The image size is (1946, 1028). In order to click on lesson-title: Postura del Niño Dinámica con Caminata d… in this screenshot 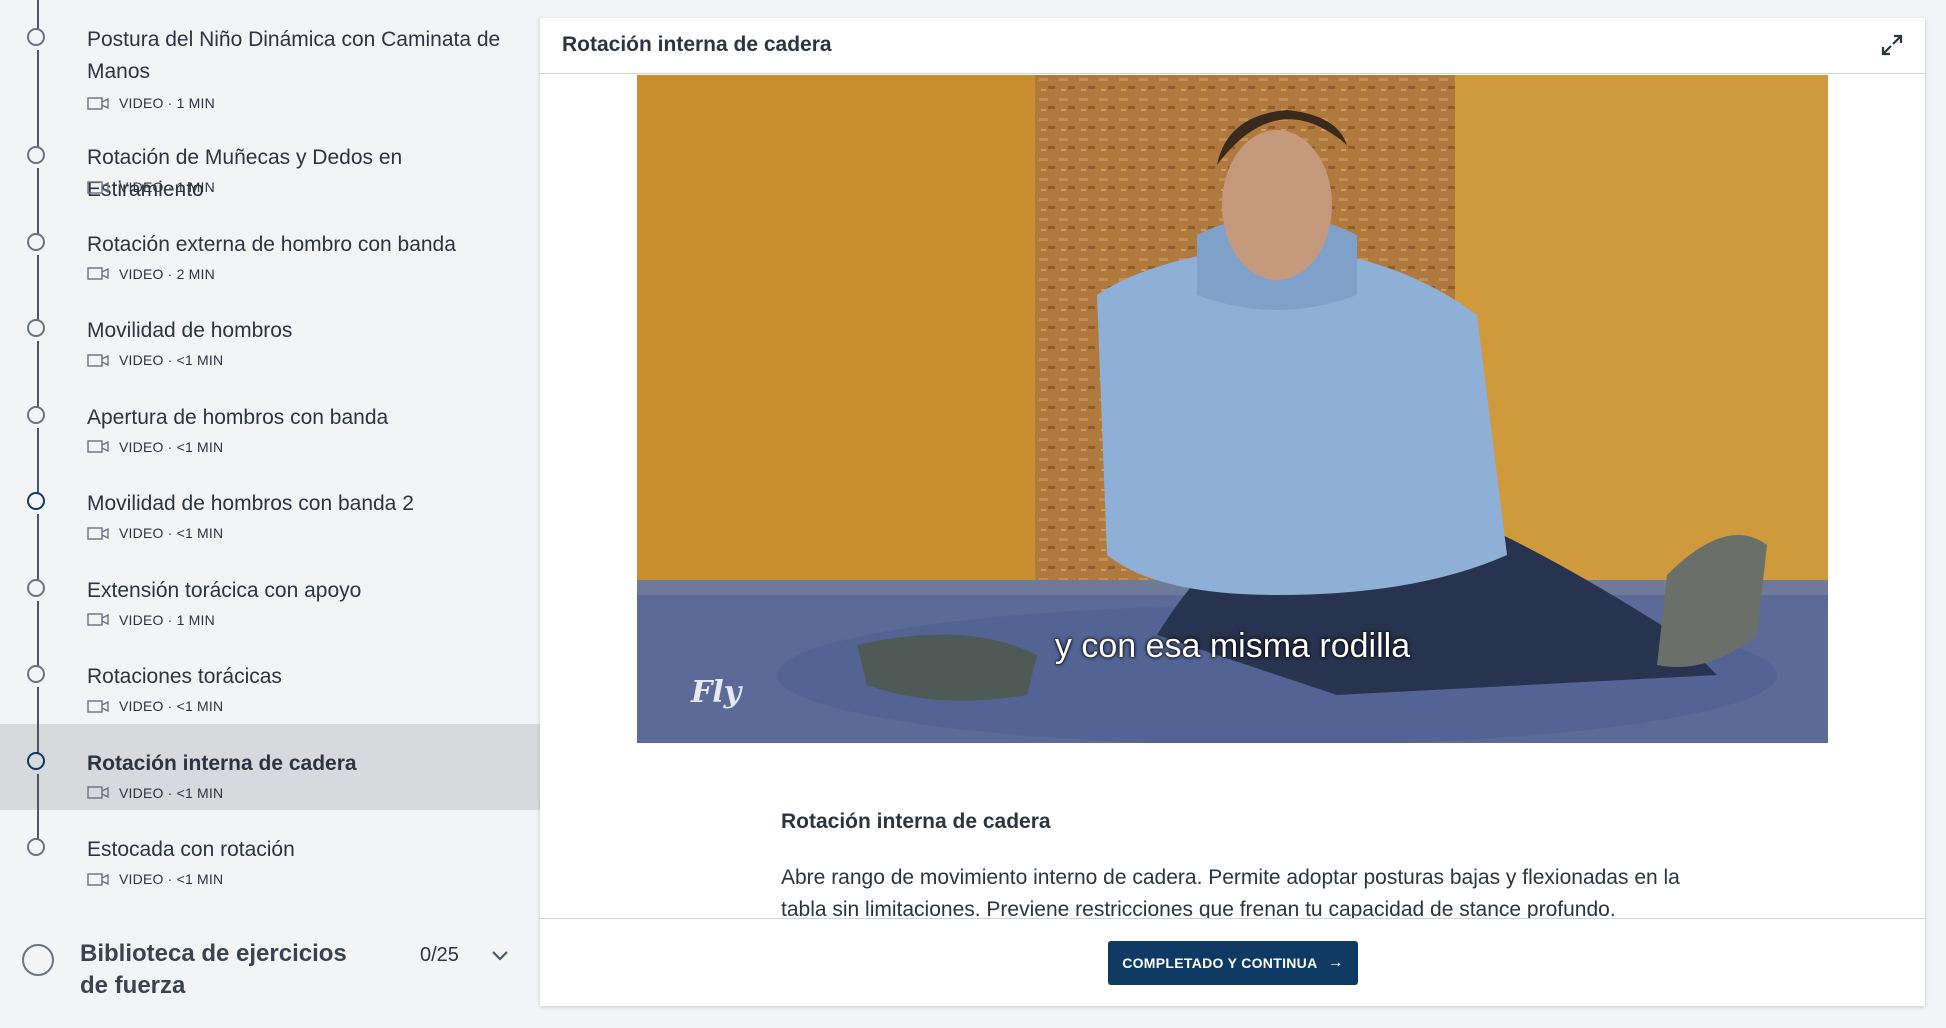, I will do `click(294, 55)`.